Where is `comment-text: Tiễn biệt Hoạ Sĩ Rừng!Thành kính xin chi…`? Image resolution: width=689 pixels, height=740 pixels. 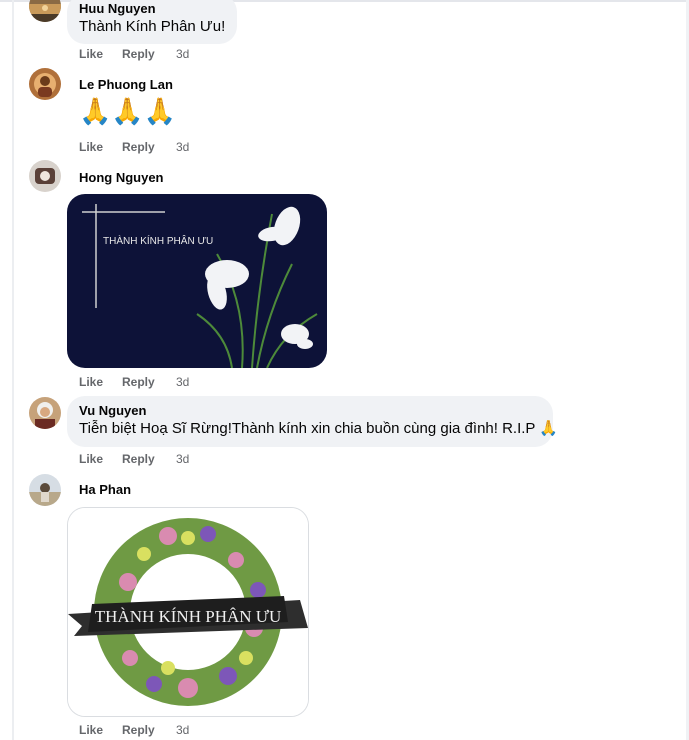 comment-text: Tiễn biệt Hoạ Sĩ Rừng!Thành kính xin chi… is located at coordinates (318, 429).